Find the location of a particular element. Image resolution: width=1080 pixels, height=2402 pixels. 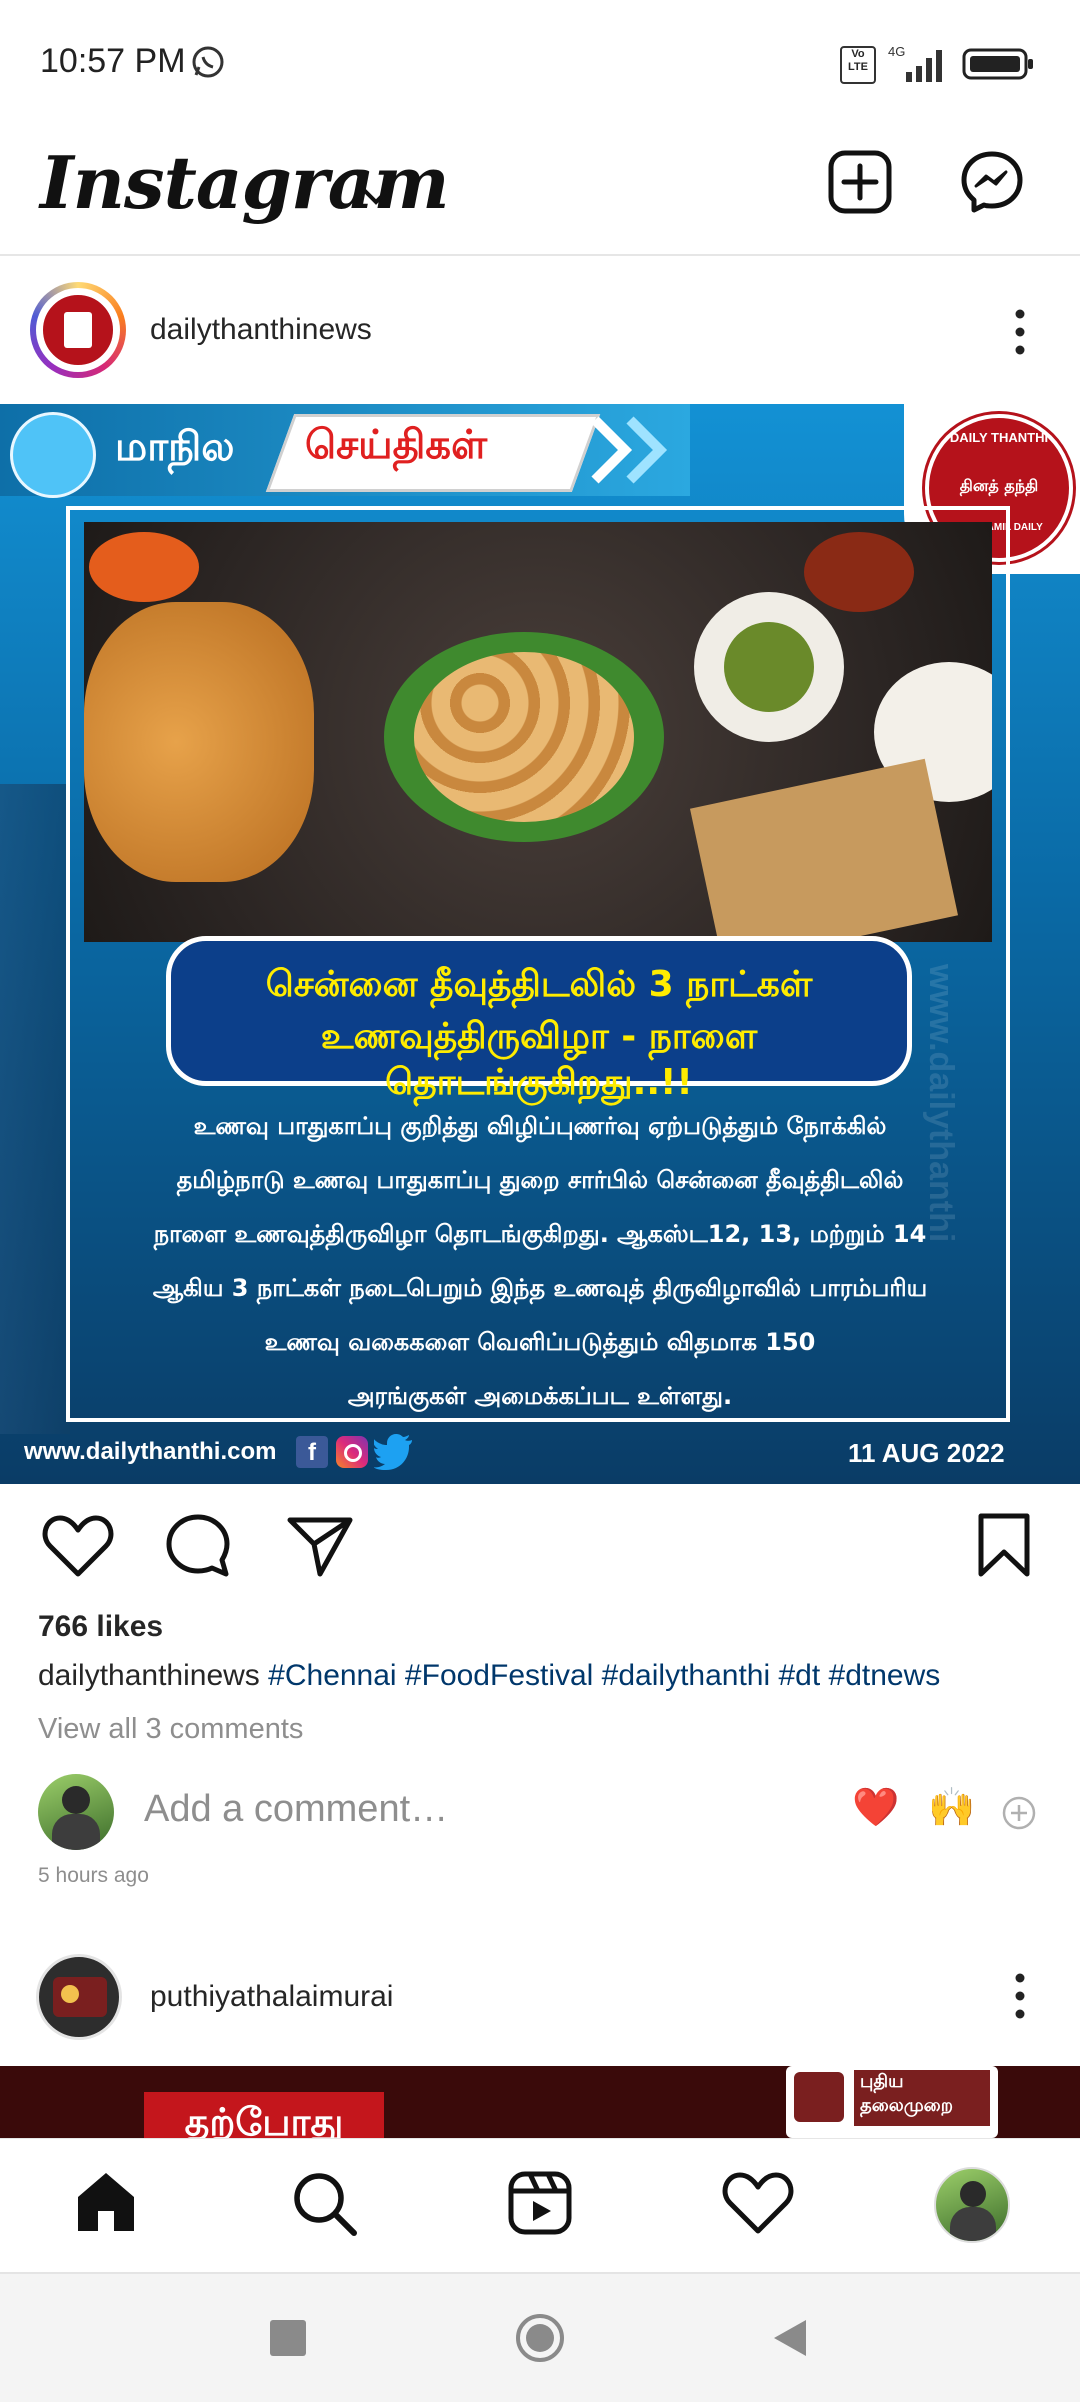

reels-icon is located at coordinates (540, 2203).